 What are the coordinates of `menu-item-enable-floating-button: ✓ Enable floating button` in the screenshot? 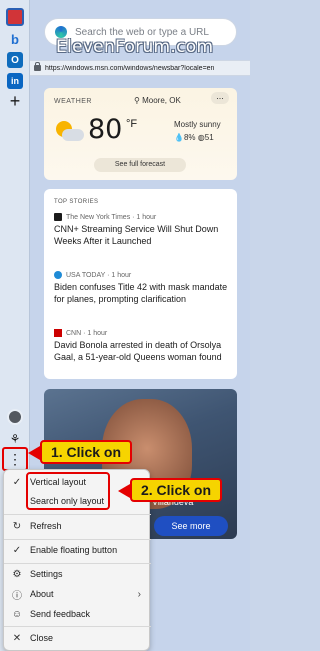 It's located at (77, 550).